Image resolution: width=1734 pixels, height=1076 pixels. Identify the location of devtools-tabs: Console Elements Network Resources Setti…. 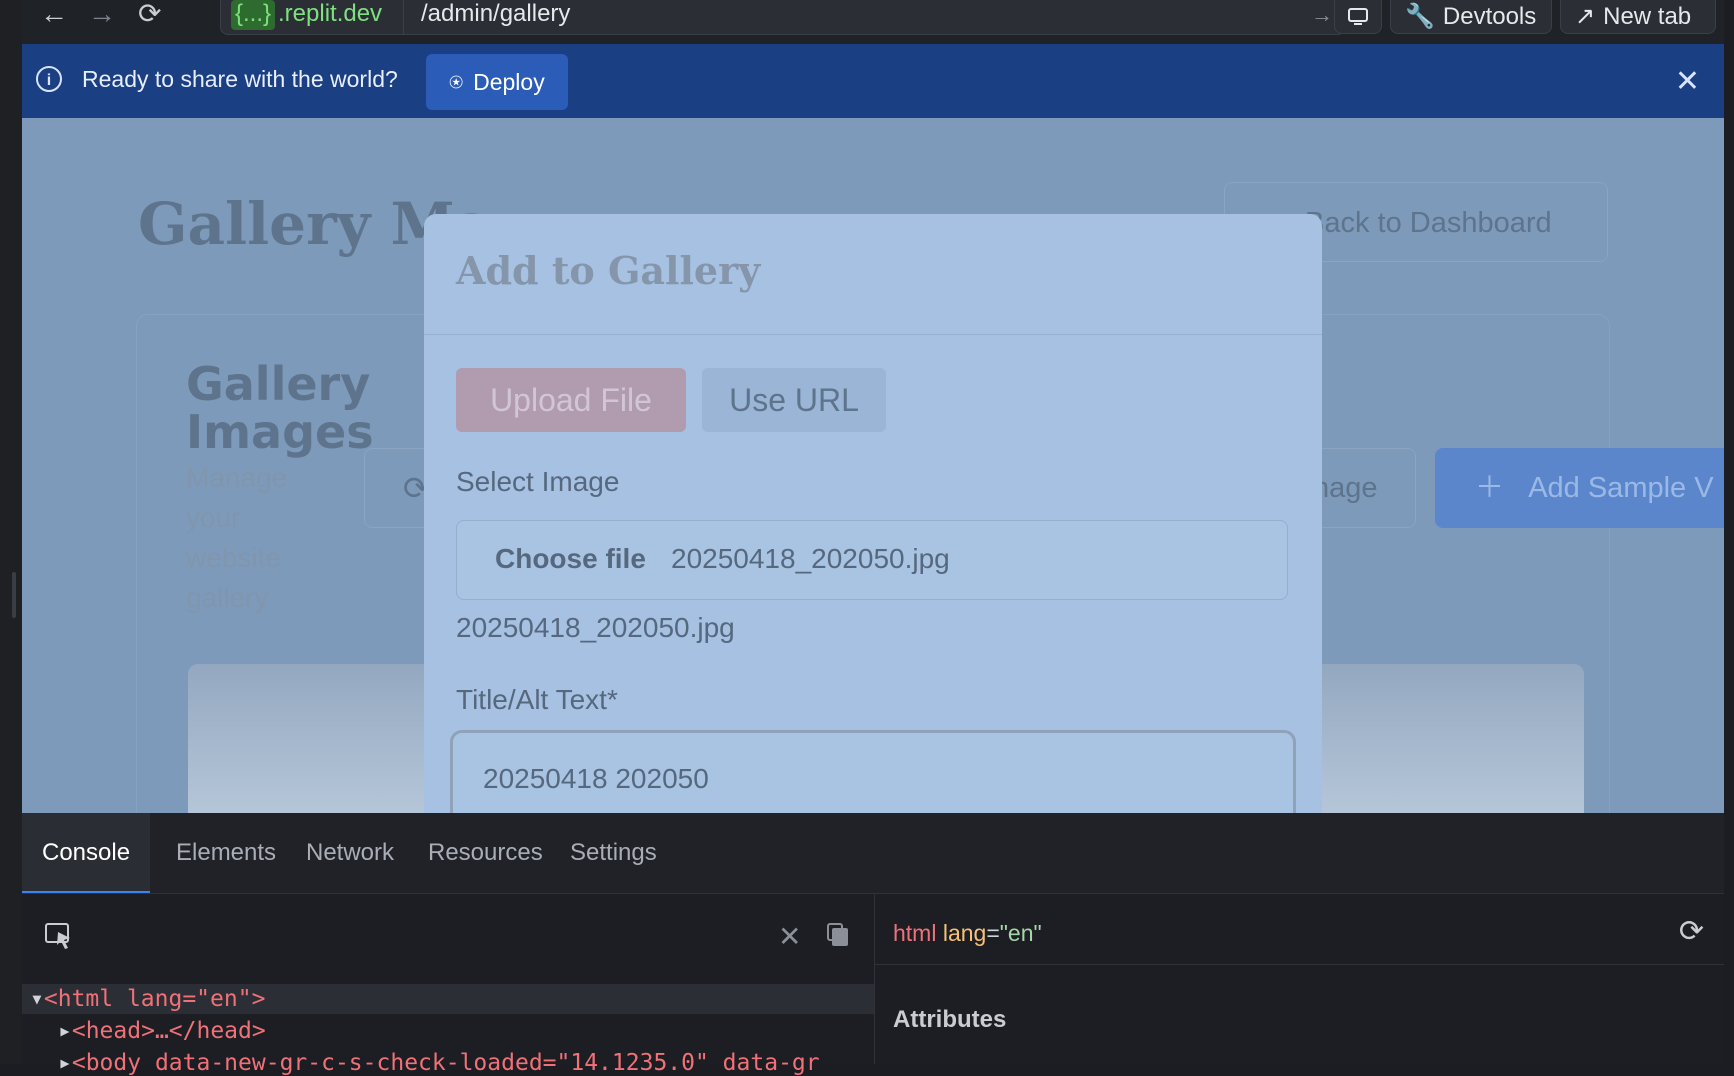
(873, 853).